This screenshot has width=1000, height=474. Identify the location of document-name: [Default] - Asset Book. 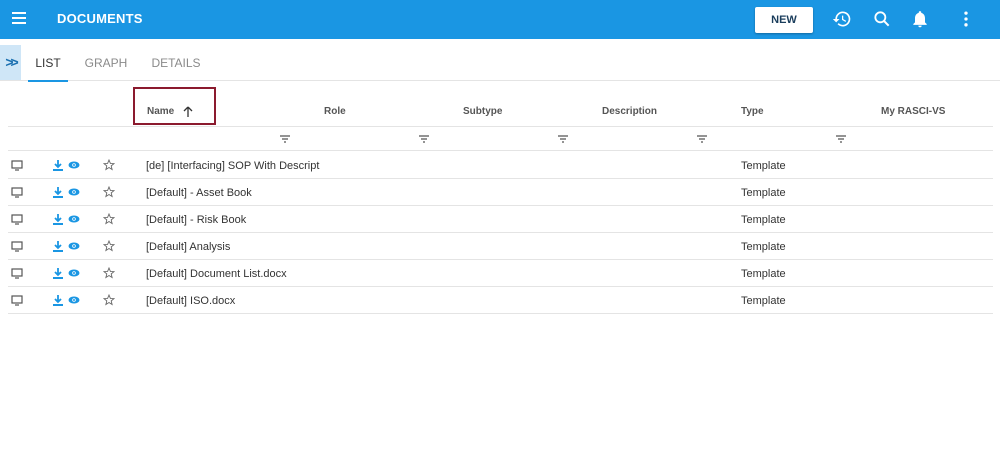
(199, 193).